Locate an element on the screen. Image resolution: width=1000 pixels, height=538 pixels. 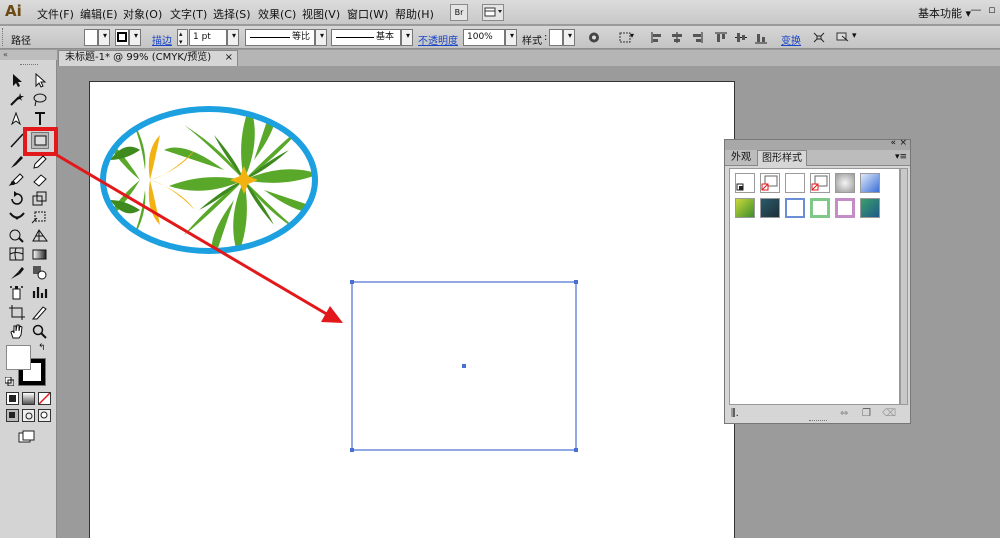
style-swatch-gray-shadow is located at coordinates (845, 183).